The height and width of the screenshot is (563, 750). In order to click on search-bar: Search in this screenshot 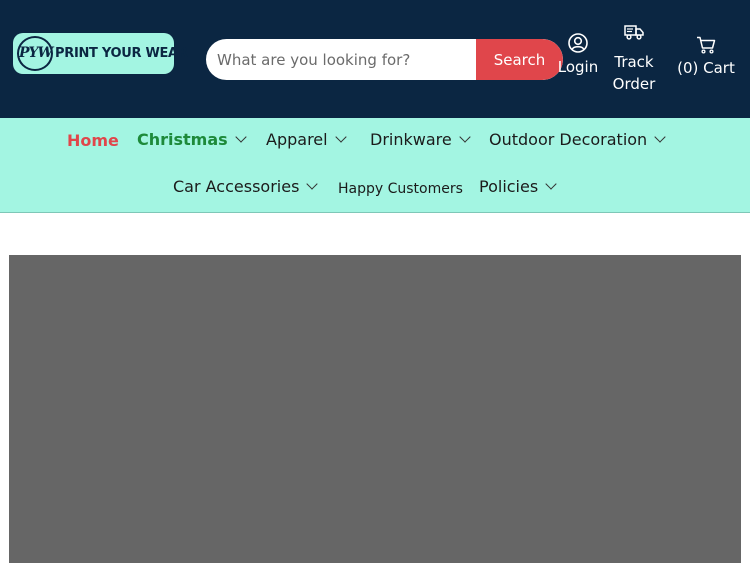, I will do `click(384, 59)`.